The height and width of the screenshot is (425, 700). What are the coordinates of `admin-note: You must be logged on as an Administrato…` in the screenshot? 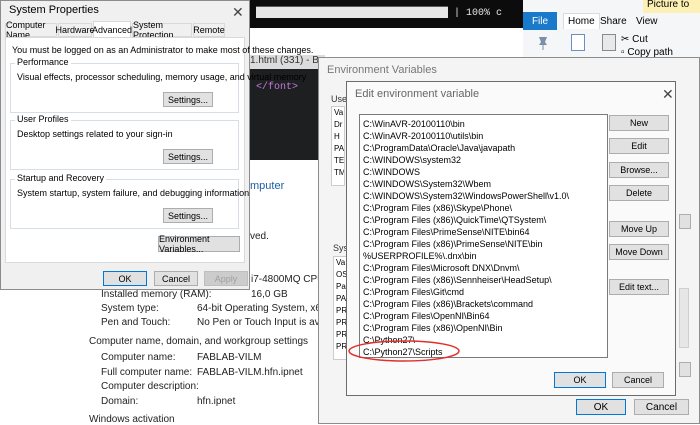 It's located at (163, 50).